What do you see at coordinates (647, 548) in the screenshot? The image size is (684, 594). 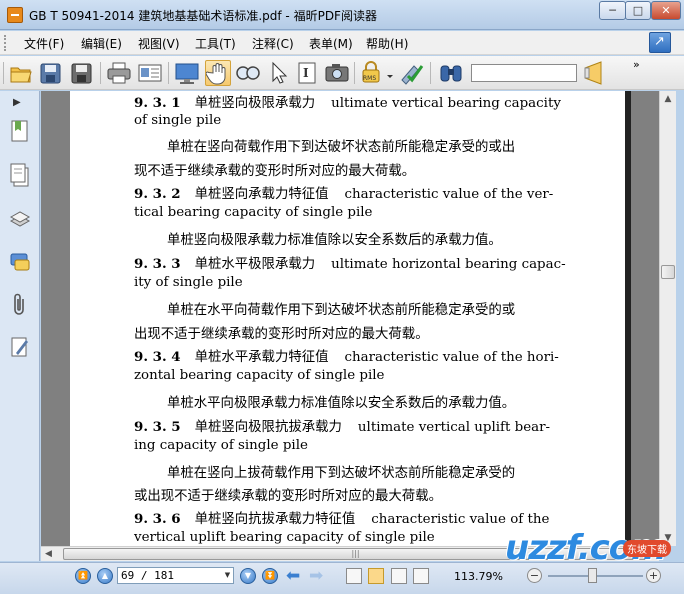 I see `watermark-subtitle: 东坡下载` at bounding box center [647, 548].